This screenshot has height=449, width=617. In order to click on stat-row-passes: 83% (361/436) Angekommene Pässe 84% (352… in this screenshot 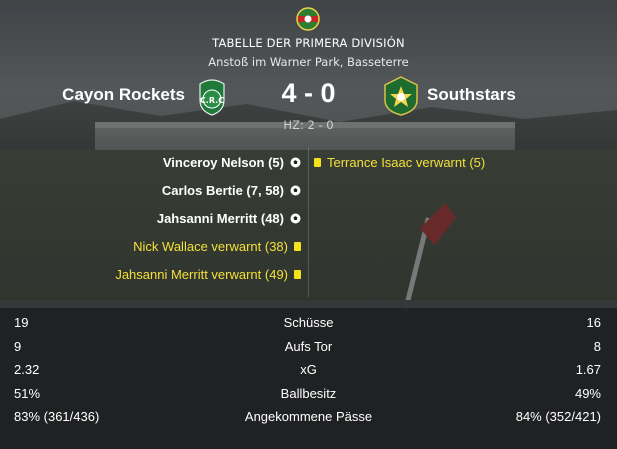, I will do `click(308, 417)`.